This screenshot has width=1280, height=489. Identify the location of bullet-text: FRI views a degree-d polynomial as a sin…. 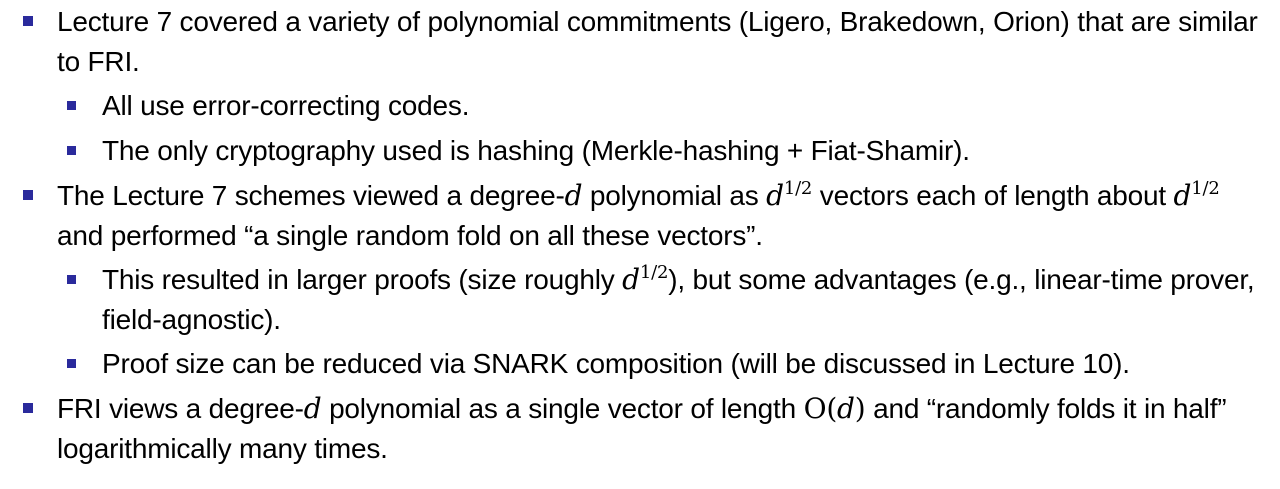
(642, 428).